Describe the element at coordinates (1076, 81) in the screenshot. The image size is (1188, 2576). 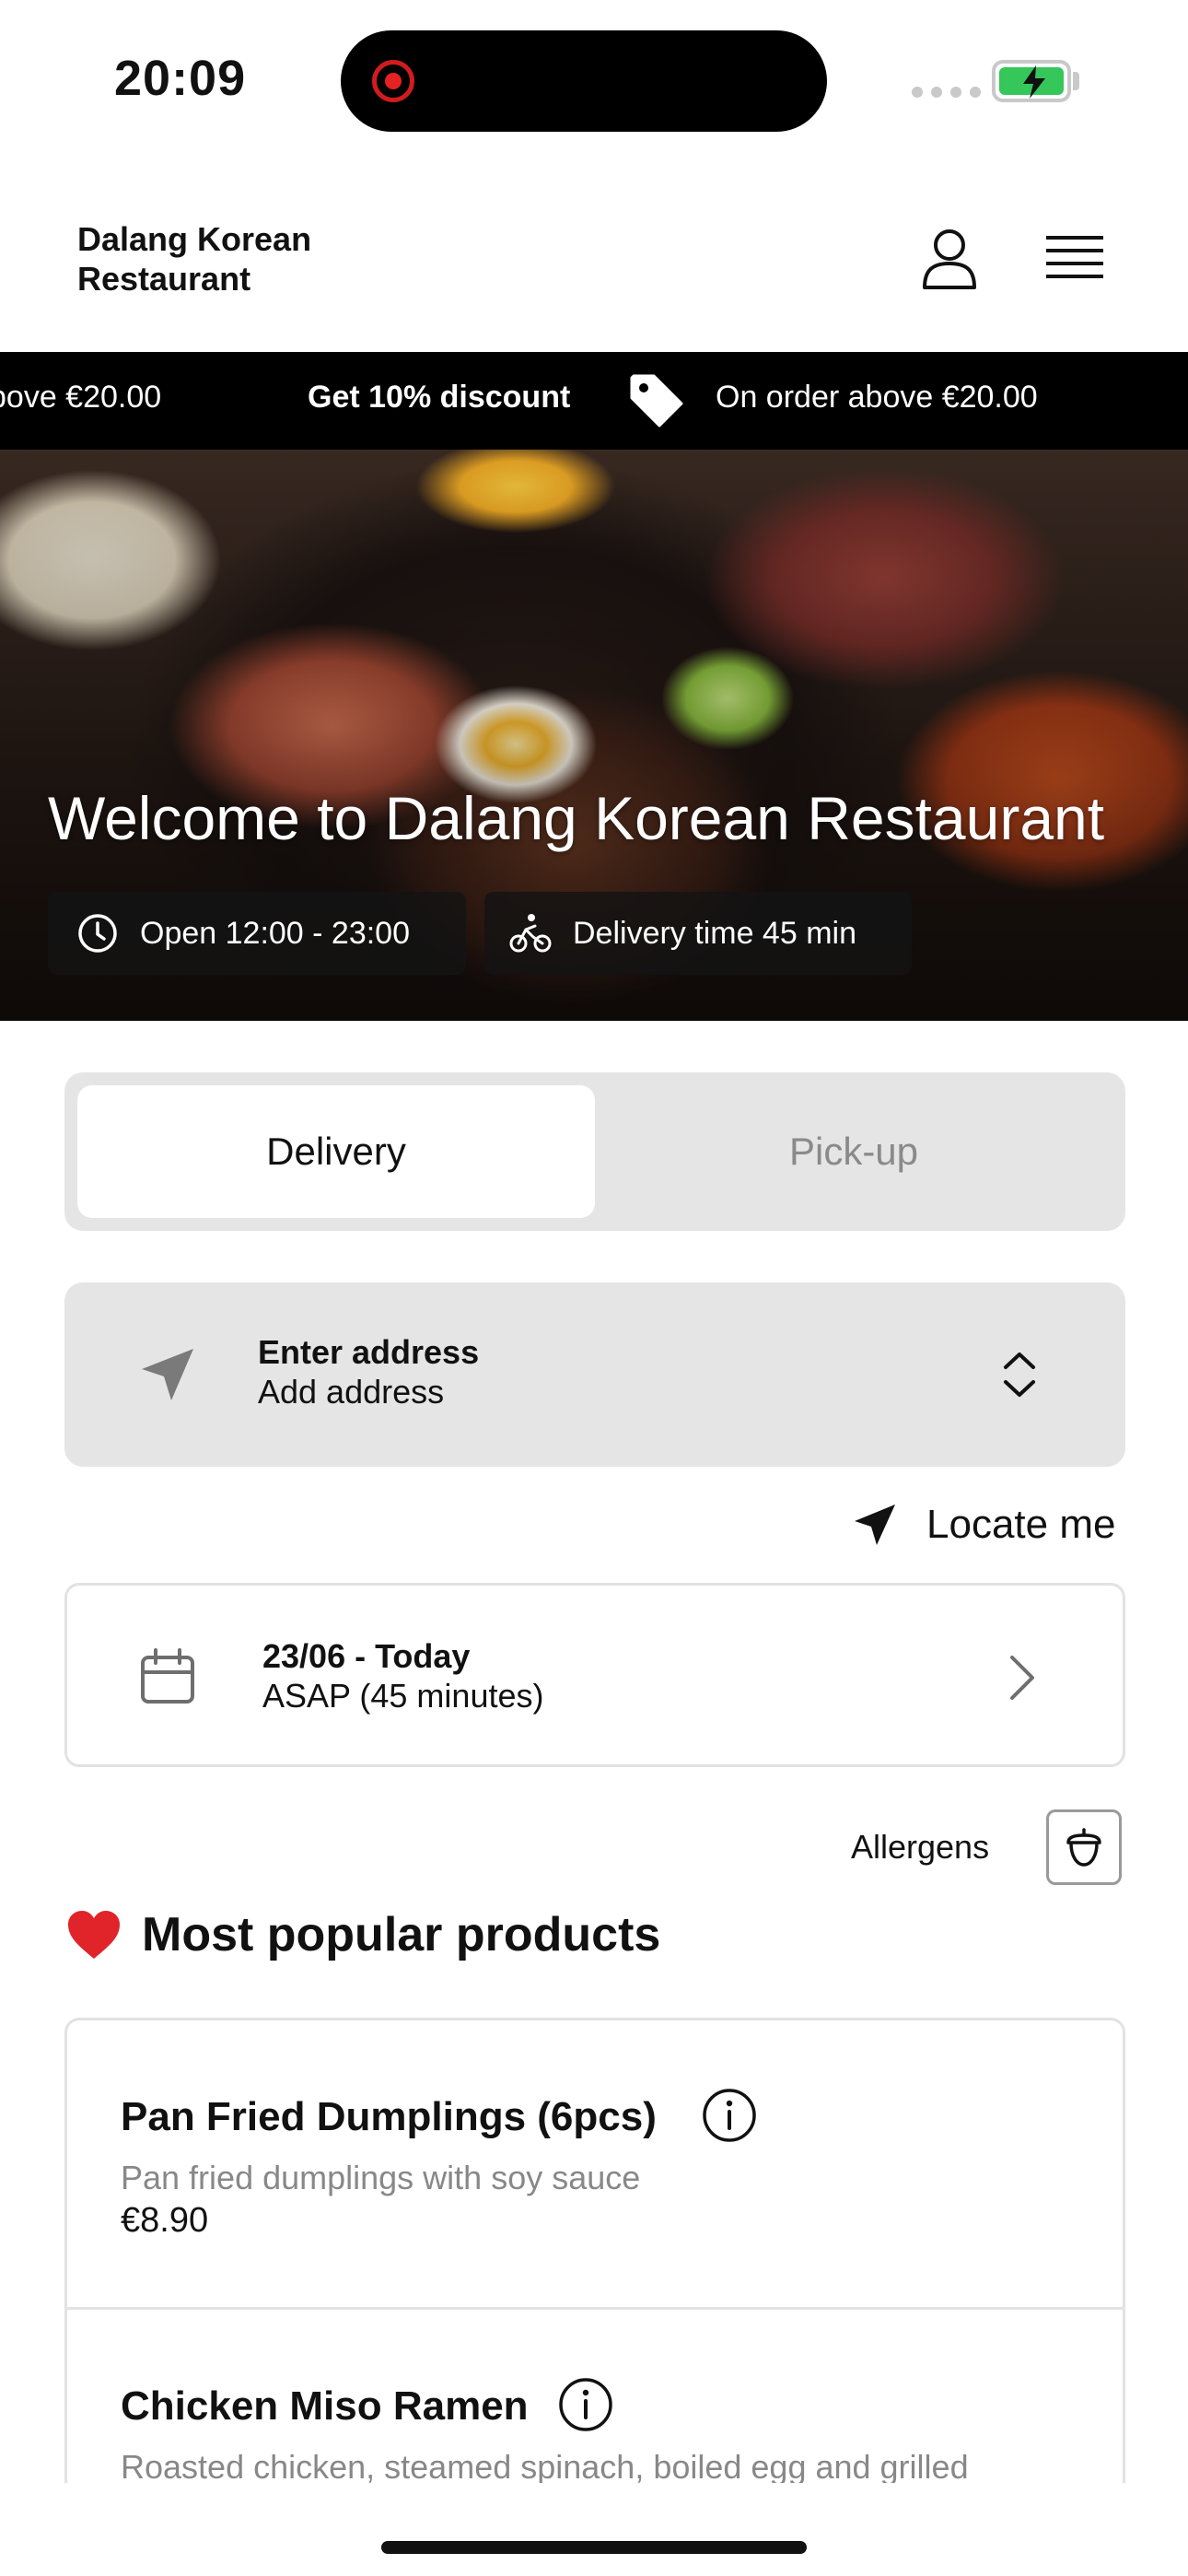
I see `battery-cap` at that location.